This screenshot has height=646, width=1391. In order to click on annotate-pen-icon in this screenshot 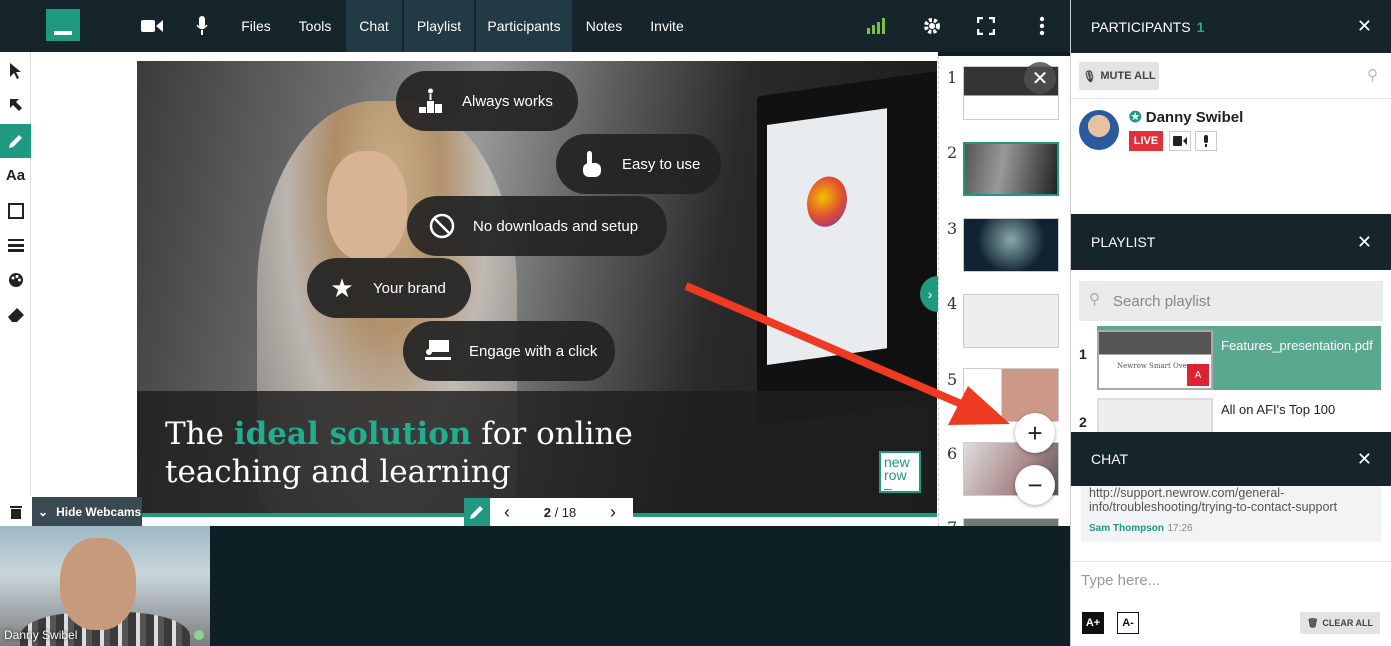, I will do `click(477, 512)`.